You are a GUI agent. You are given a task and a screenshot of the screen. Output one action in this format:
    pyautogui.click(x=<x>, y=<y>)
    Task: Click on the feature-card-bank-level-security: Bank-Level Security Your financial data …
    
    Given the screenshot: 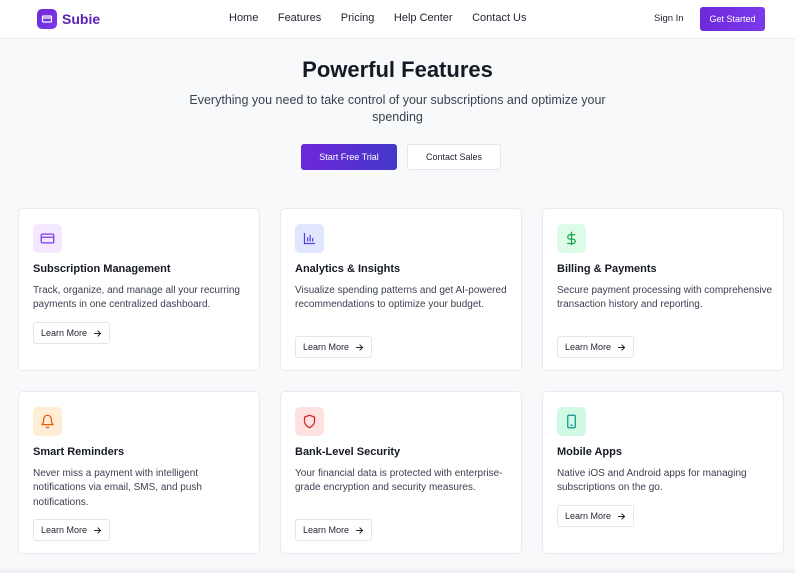 What is the action you would take?
    pyautogui.click(x=401, y=472)
    